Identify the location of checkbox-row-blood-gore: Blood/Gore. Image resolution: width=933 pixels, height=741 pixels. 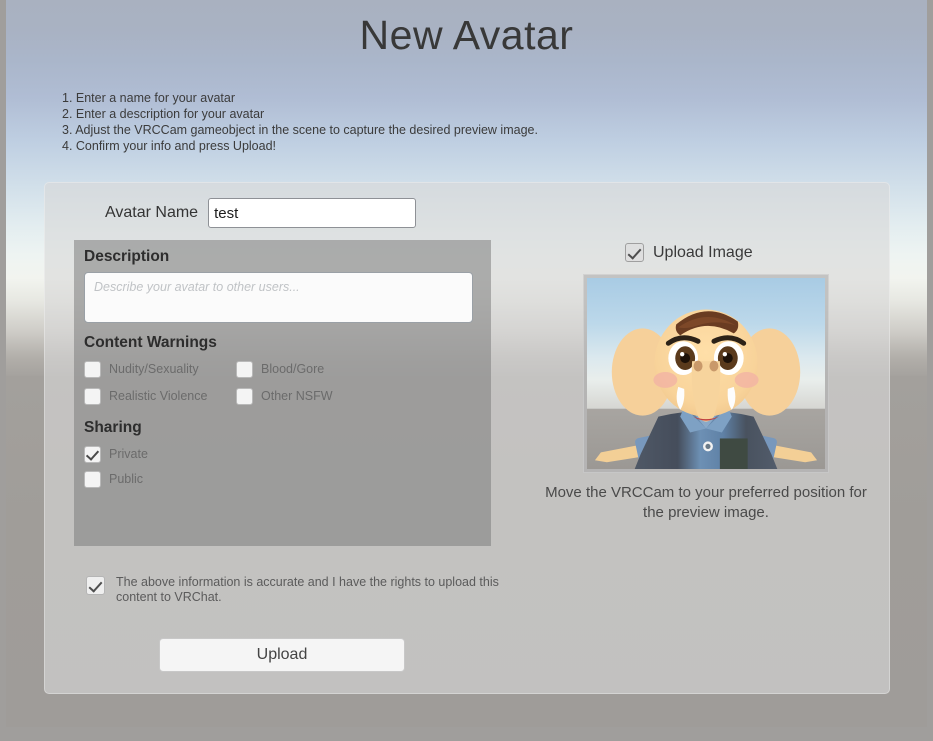
(358, 369).